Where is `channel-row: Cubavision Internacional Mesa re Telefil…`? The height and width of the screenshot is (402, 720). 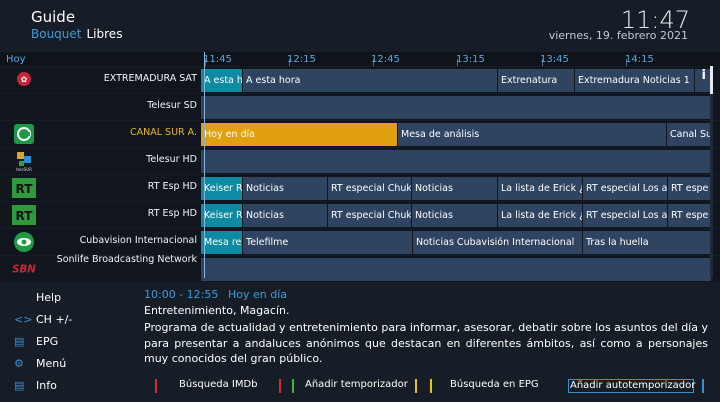
channel-row: Cubavision Internacional Mesa re Telefil… is located at coordinates (360, 242).